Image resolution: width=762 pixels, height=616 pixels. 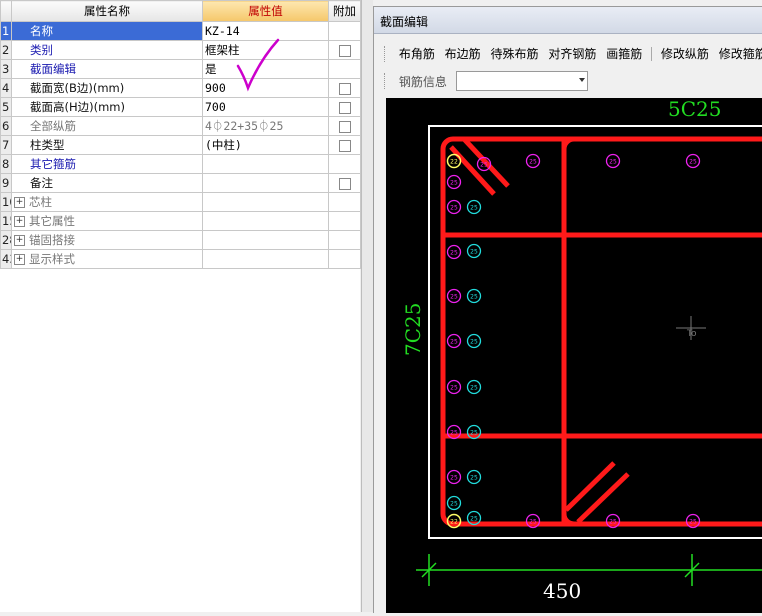 What do you see at coordinates (107, 126) in the screenshot?
I see `property-name: 全部纵筋` at bounding box center [107, 126].